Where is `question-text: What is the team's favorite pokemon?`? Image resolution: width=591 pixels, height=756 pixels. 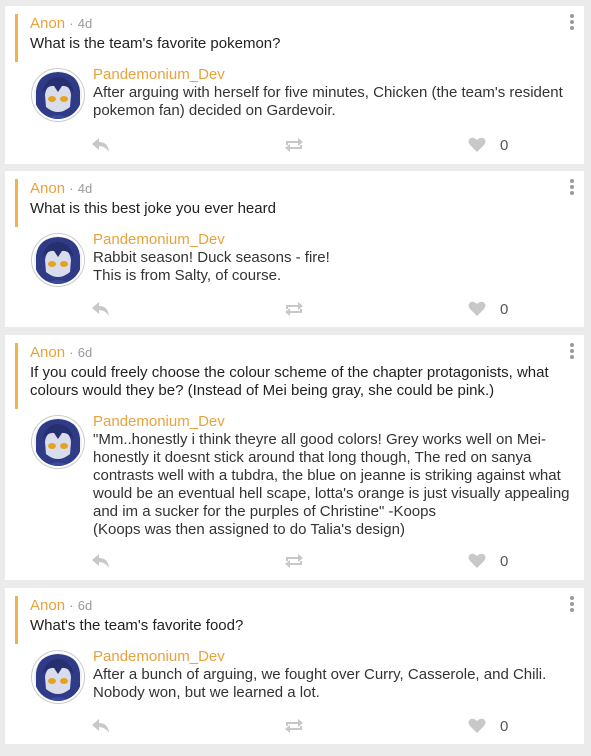
question-text: What is the team's favorite pokemon? is located at coordinates (155, 43).